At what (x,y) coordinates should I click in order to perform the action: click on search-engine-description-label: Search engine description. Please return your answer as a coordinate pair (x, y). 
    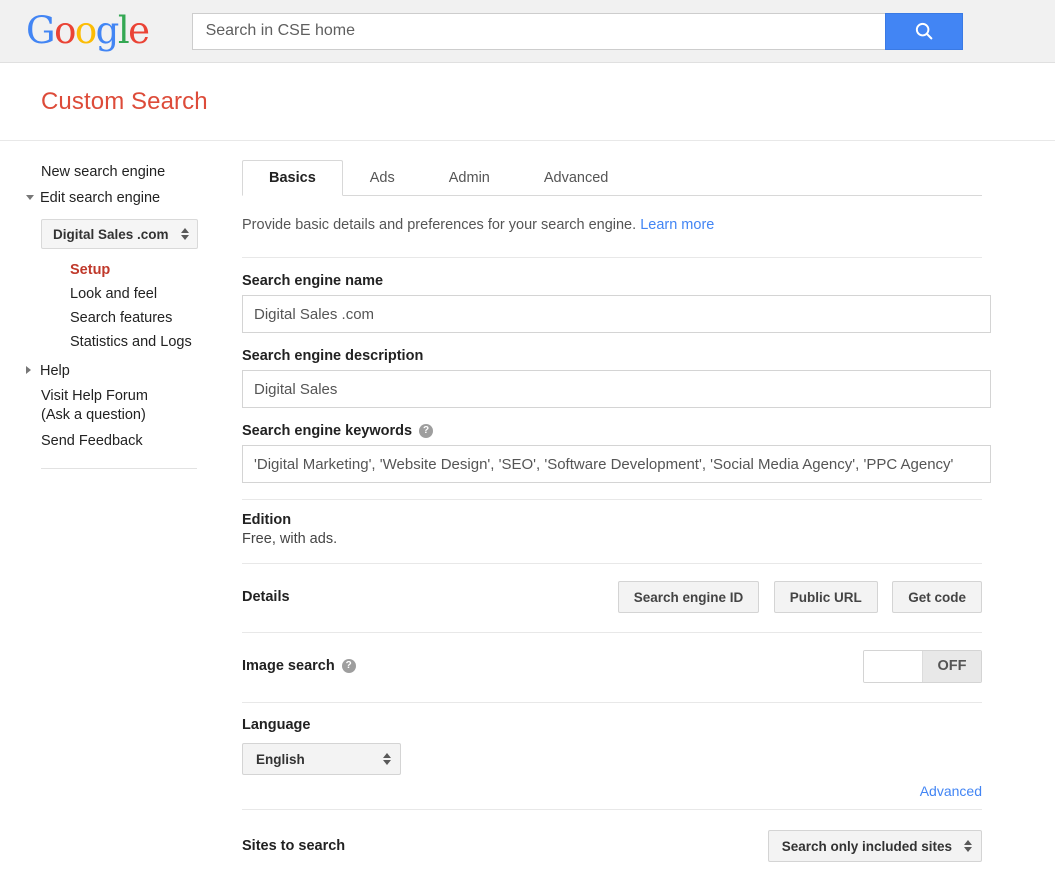
    Looking at the image, I should click on (612, 356).